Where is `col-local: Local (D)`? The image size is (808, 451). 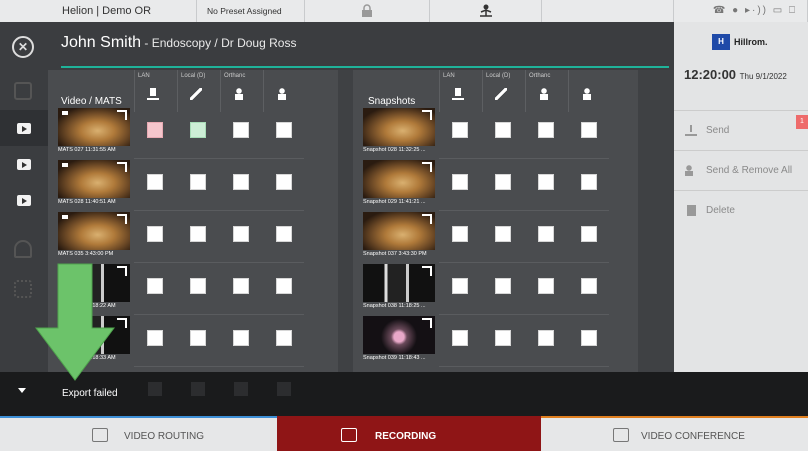 col-local: Local (D) is located at coordinates (195, 91).